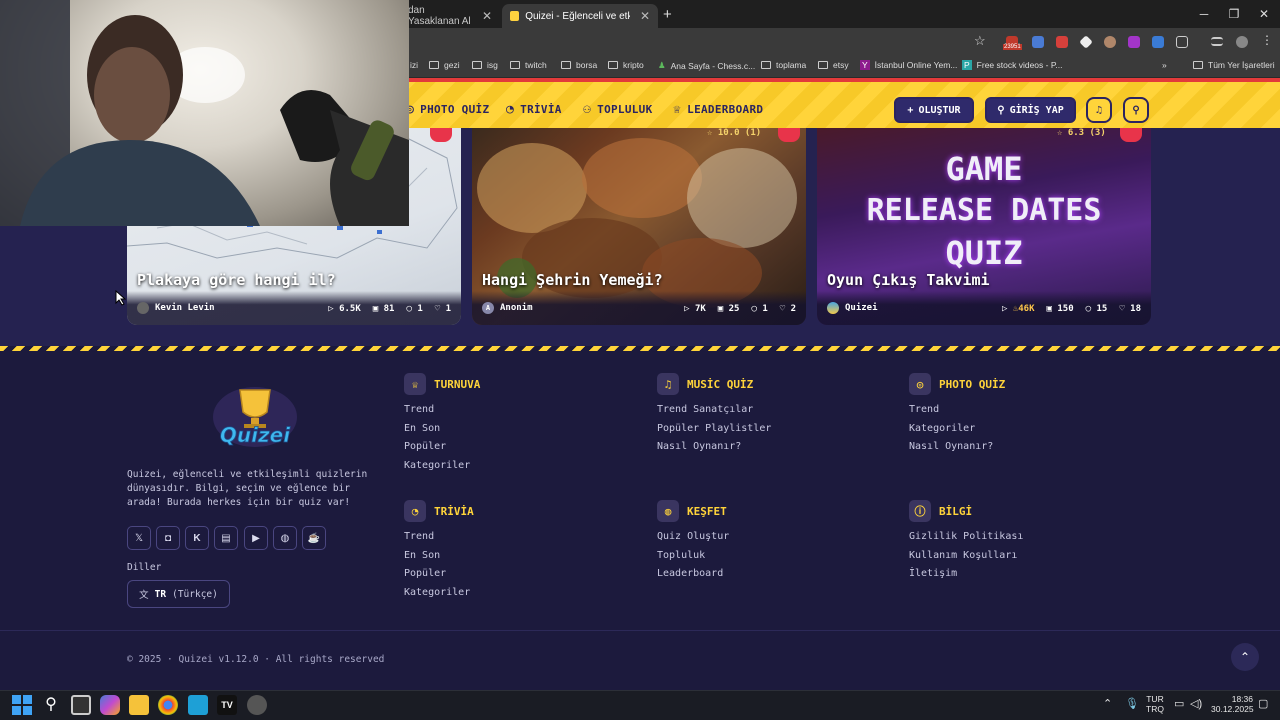 This screenshot has width=1280, height=720. Describe the element at coordinates (485, 65) in the screenshot. I see `bookmark-folder: isg` at that location.